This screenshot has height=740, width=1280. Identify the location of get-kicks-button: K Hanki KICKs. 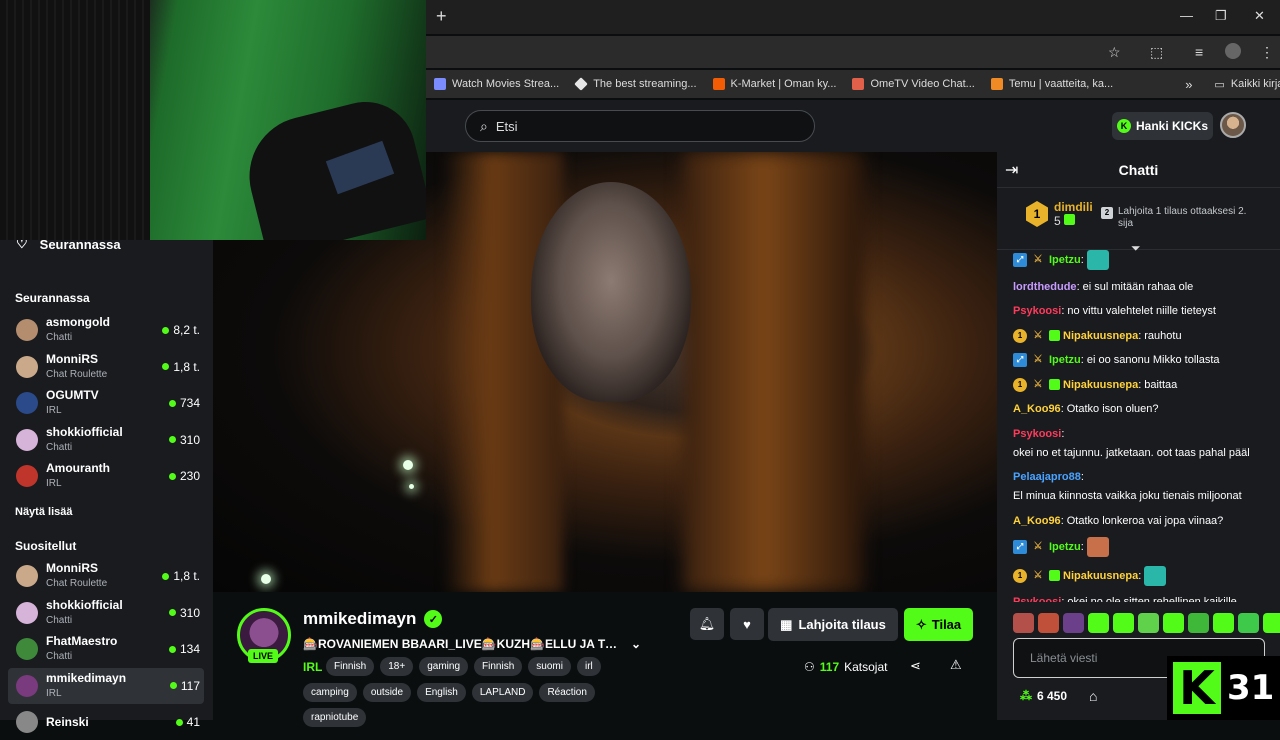
(1162, 126).